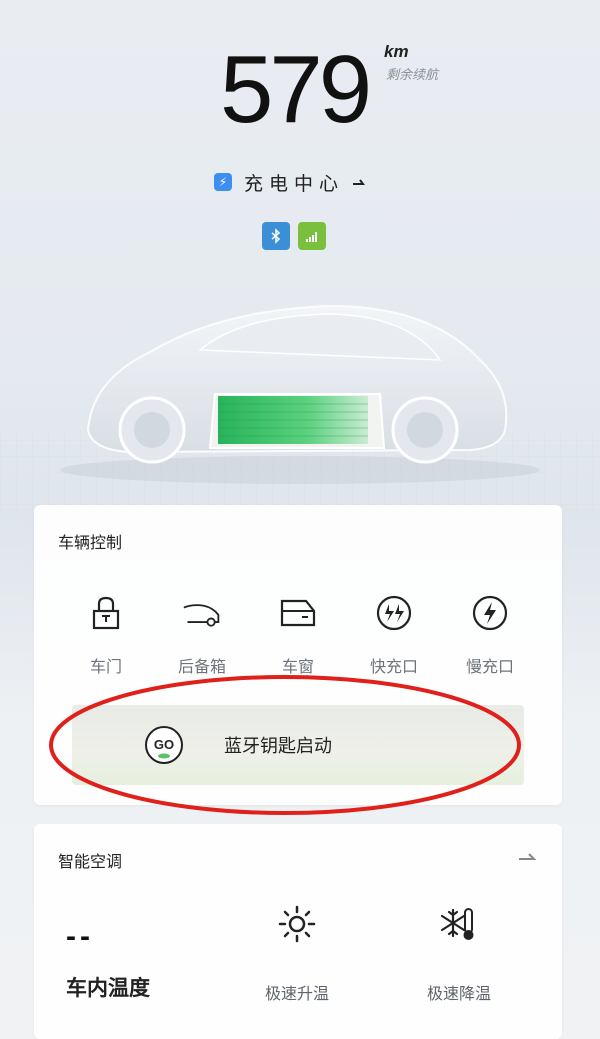  I want to click on go-icon: GO, so click(164, 745).